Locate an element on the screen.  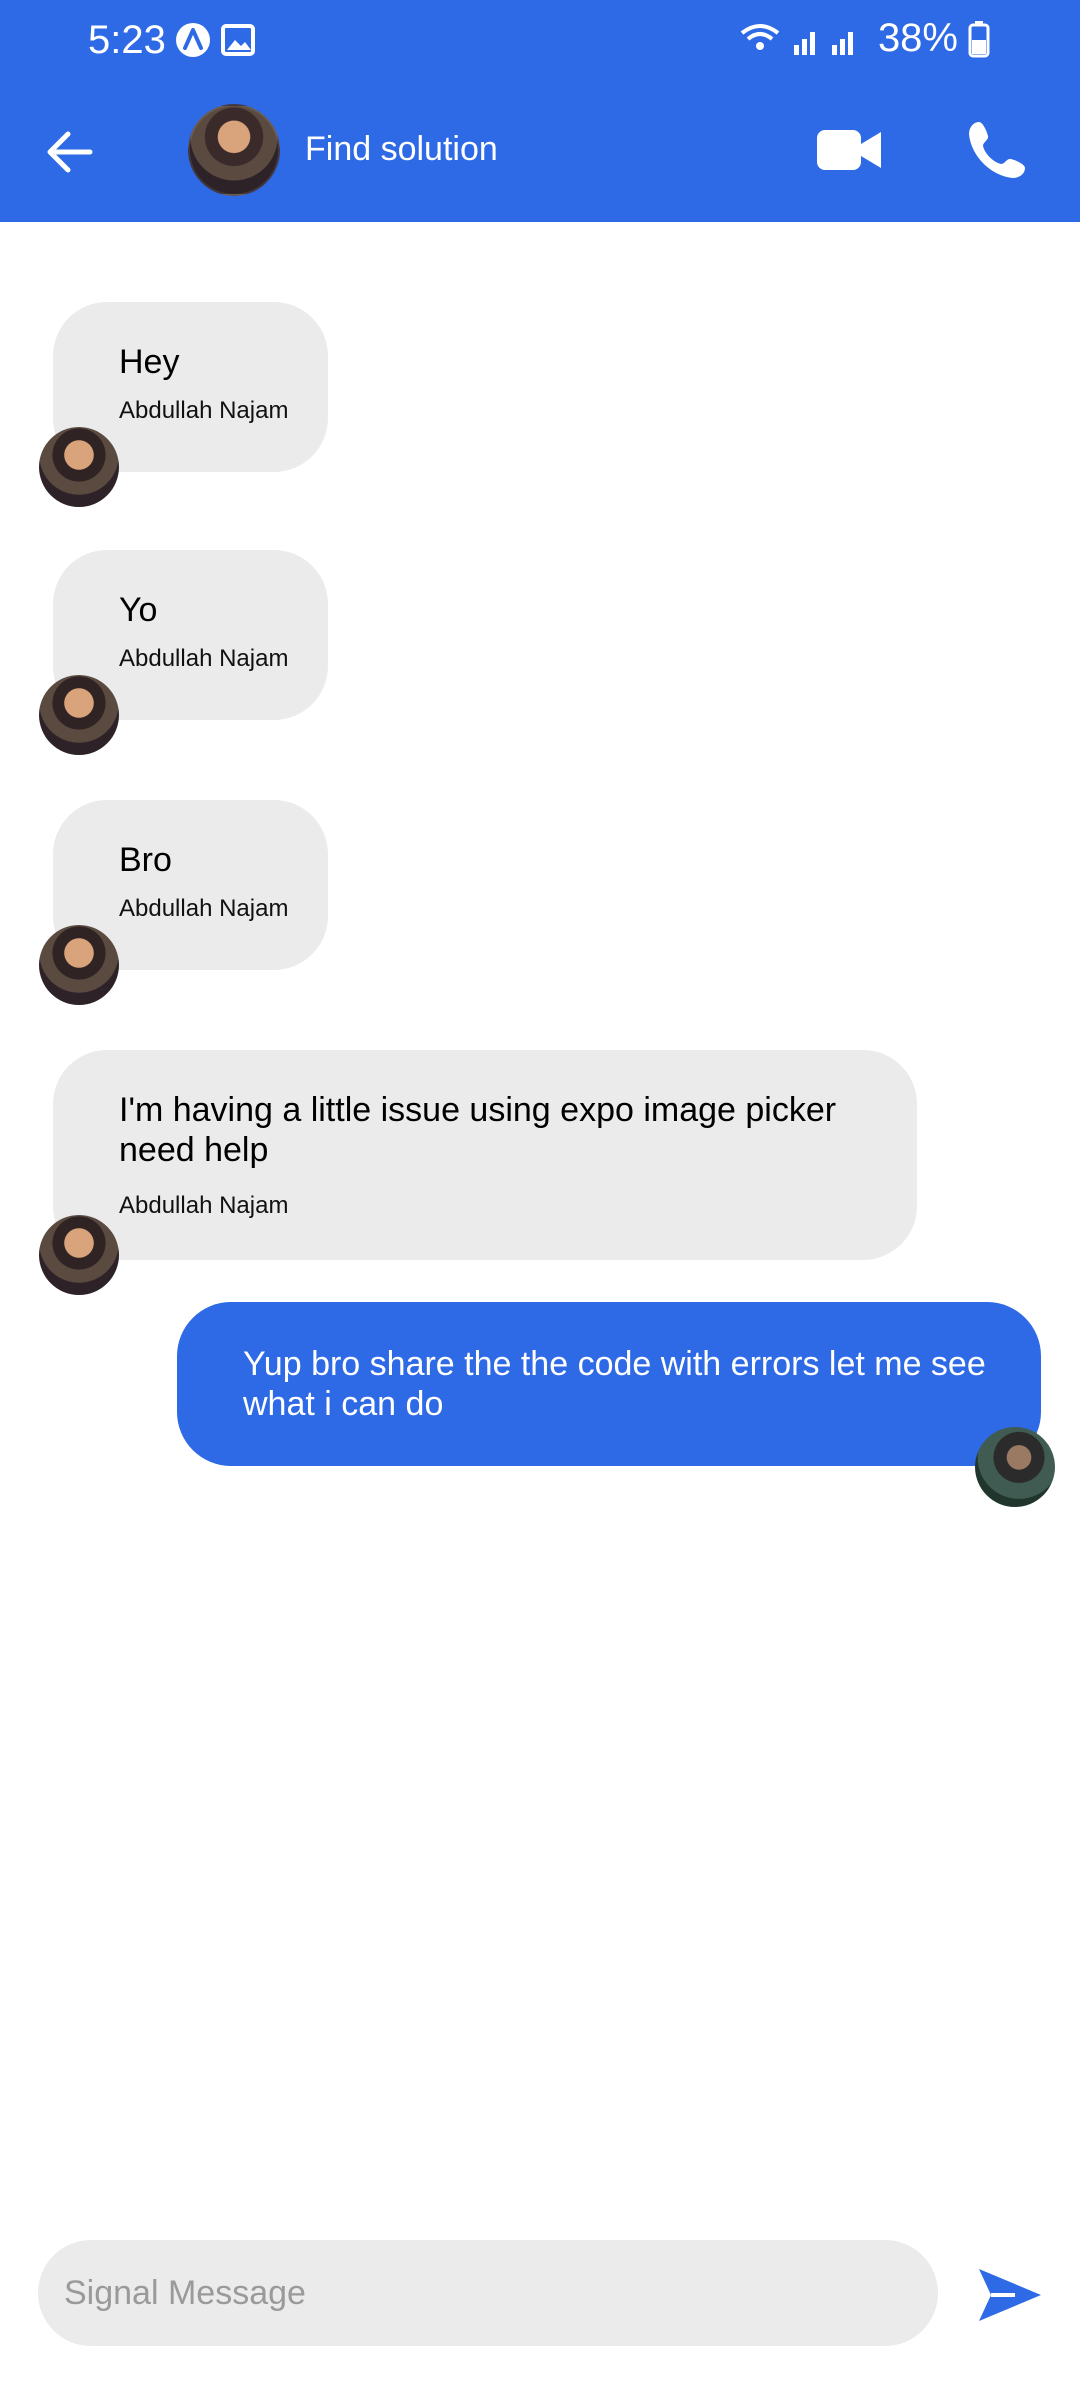
message-composer is located at coordinates (540, 2310).